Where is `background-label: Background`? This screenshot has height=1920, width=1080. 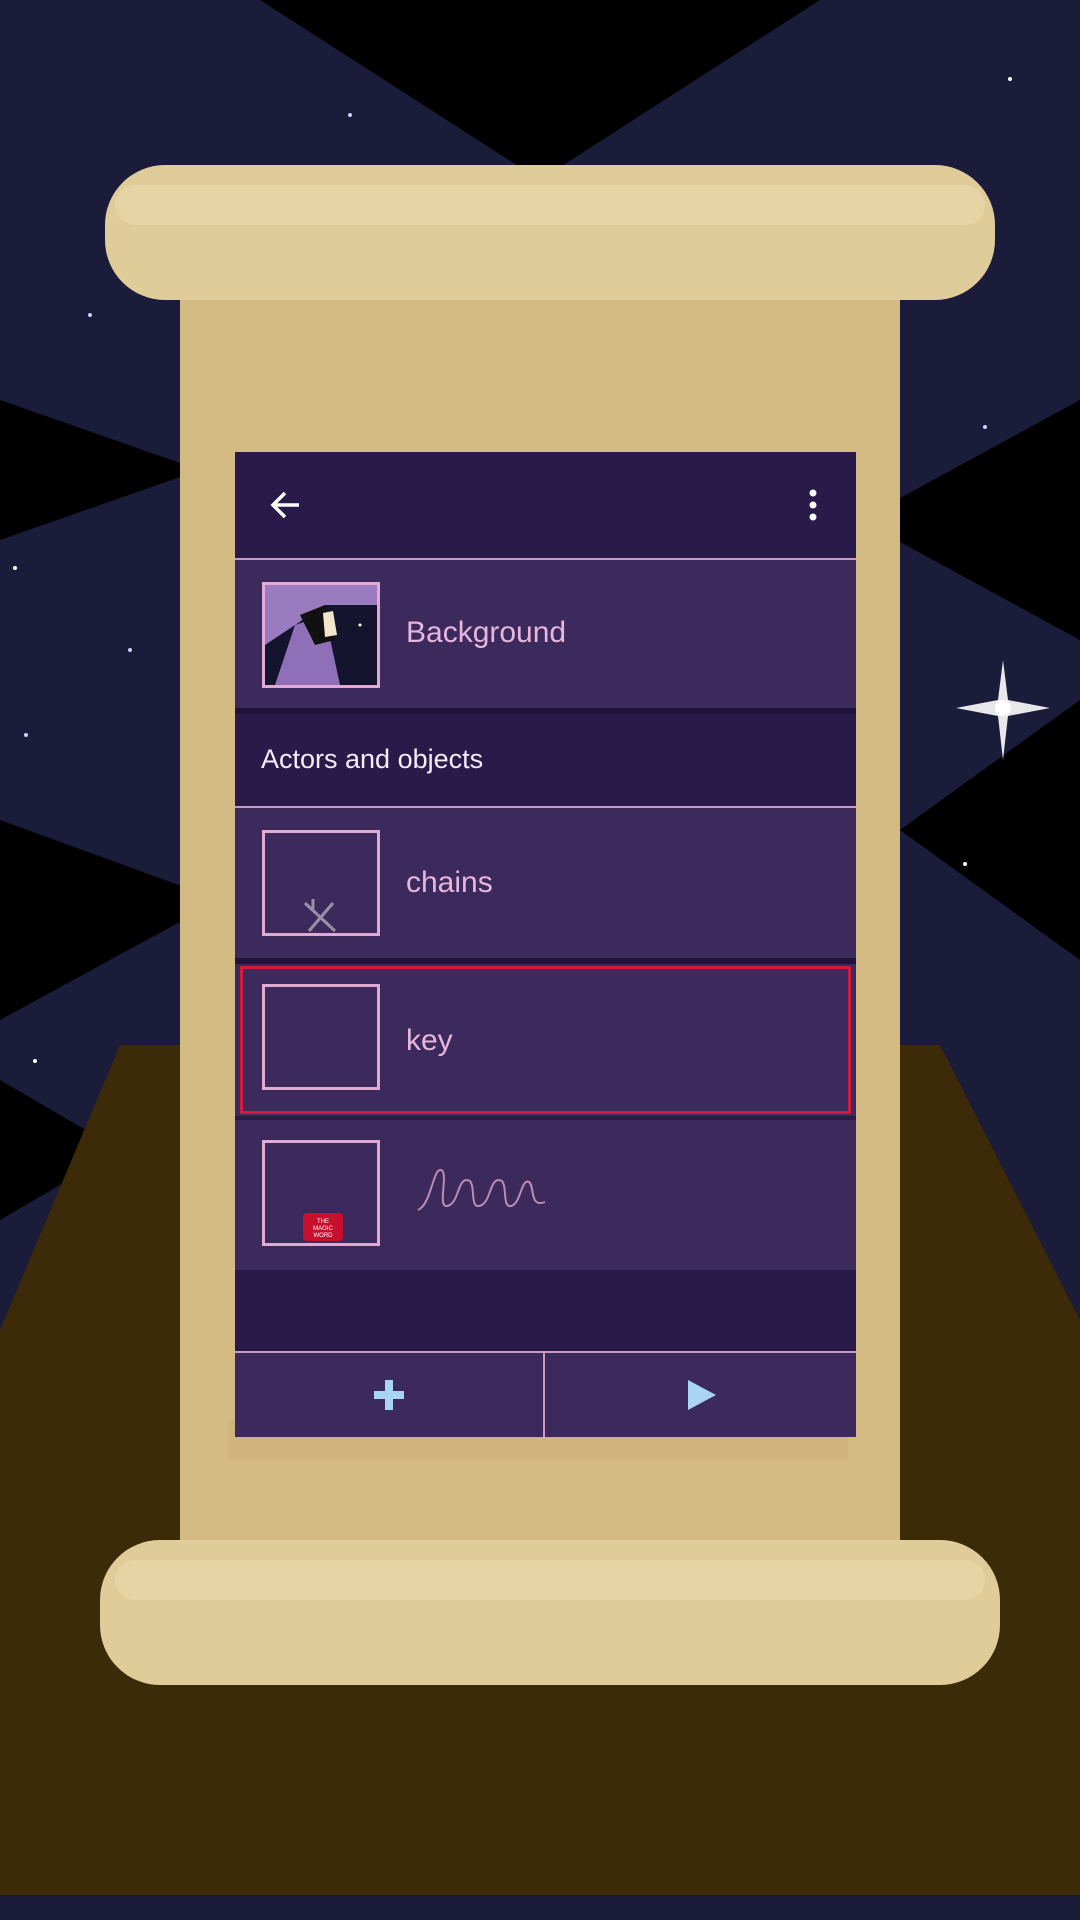
background-label: Background is located at coordinates (486, 632).